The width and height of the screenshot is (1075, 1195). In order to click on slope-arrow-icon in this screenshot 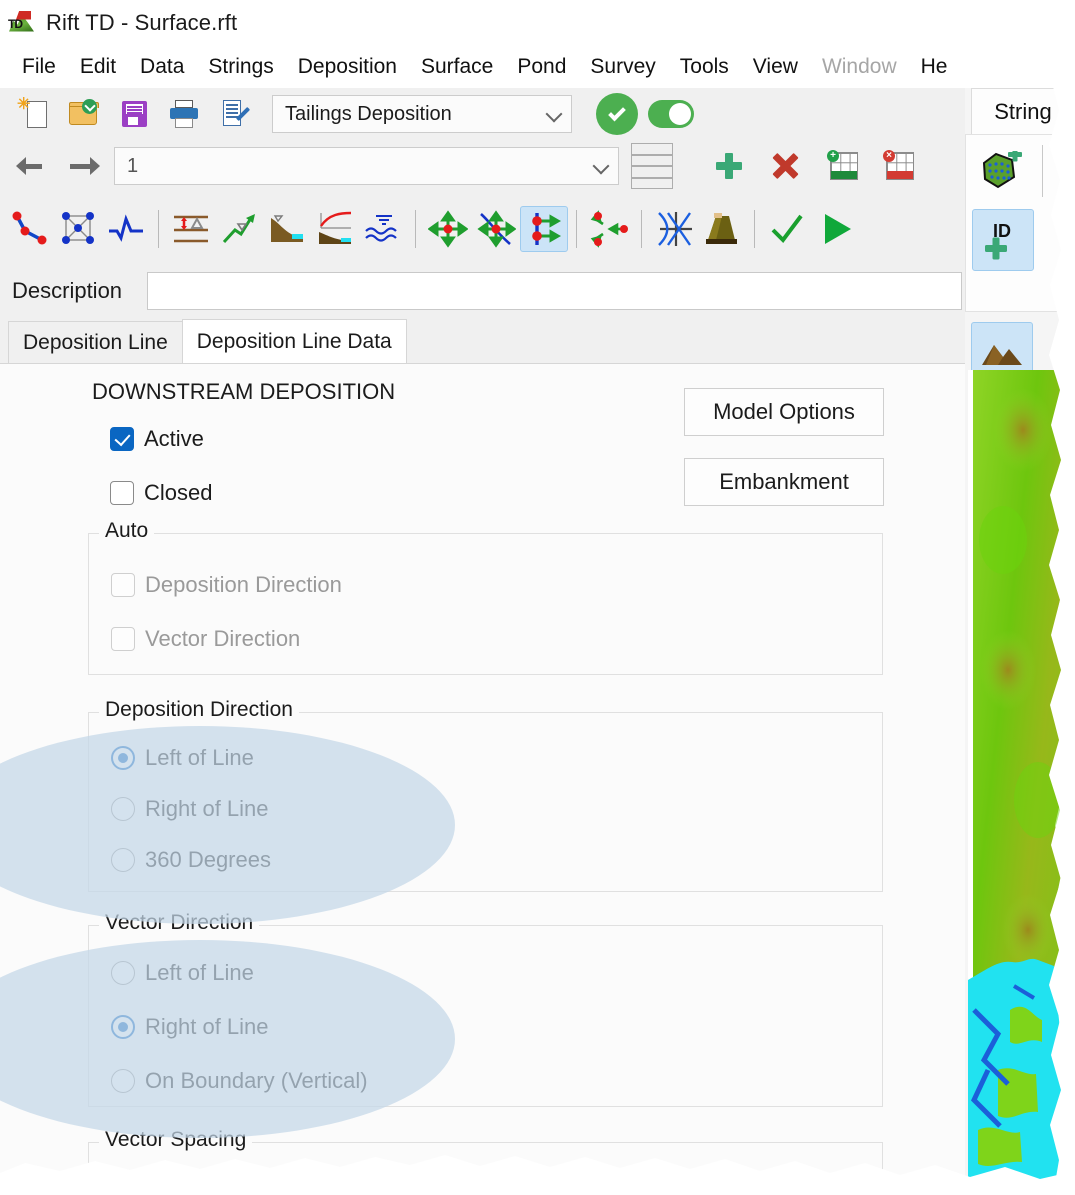, I will do `click(238, 229)`.